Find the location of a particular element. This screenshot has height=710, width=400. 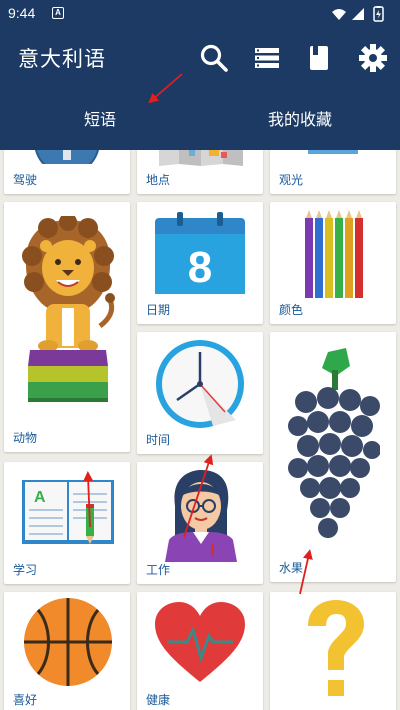

list-icon is located at coordinates (267, 58).